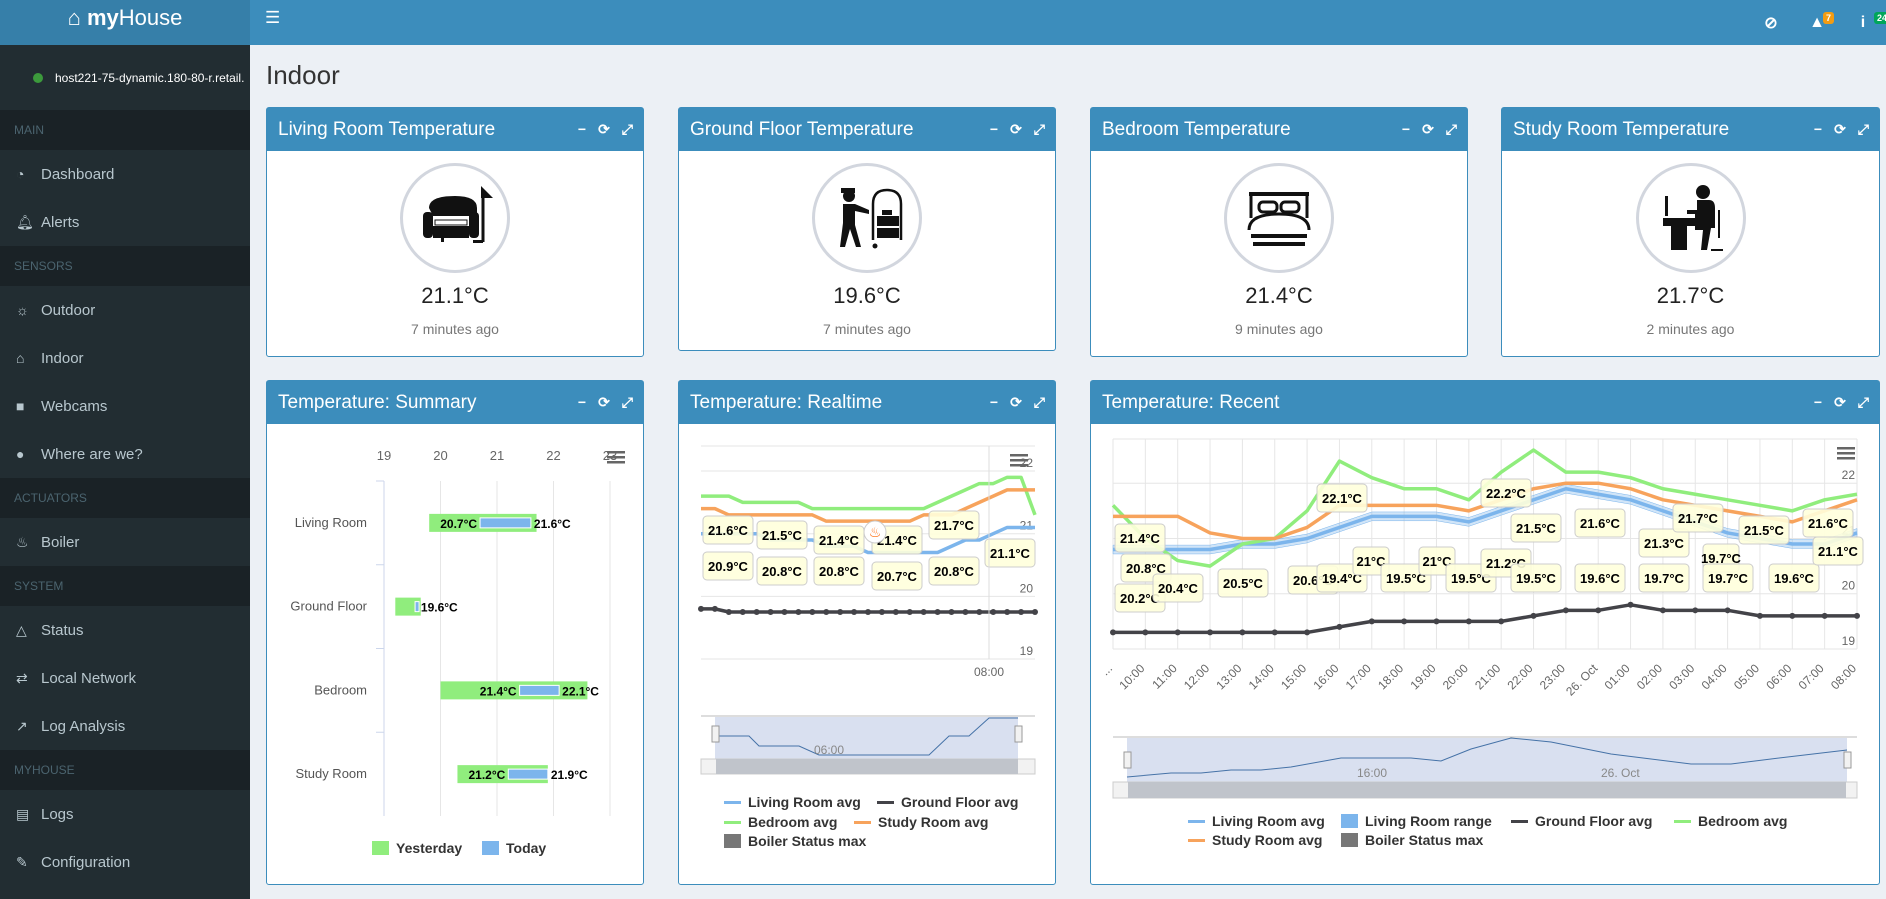 The image size is (1886, 899). I want to click on warning-button: ▲ 7, so click(1817, 21).